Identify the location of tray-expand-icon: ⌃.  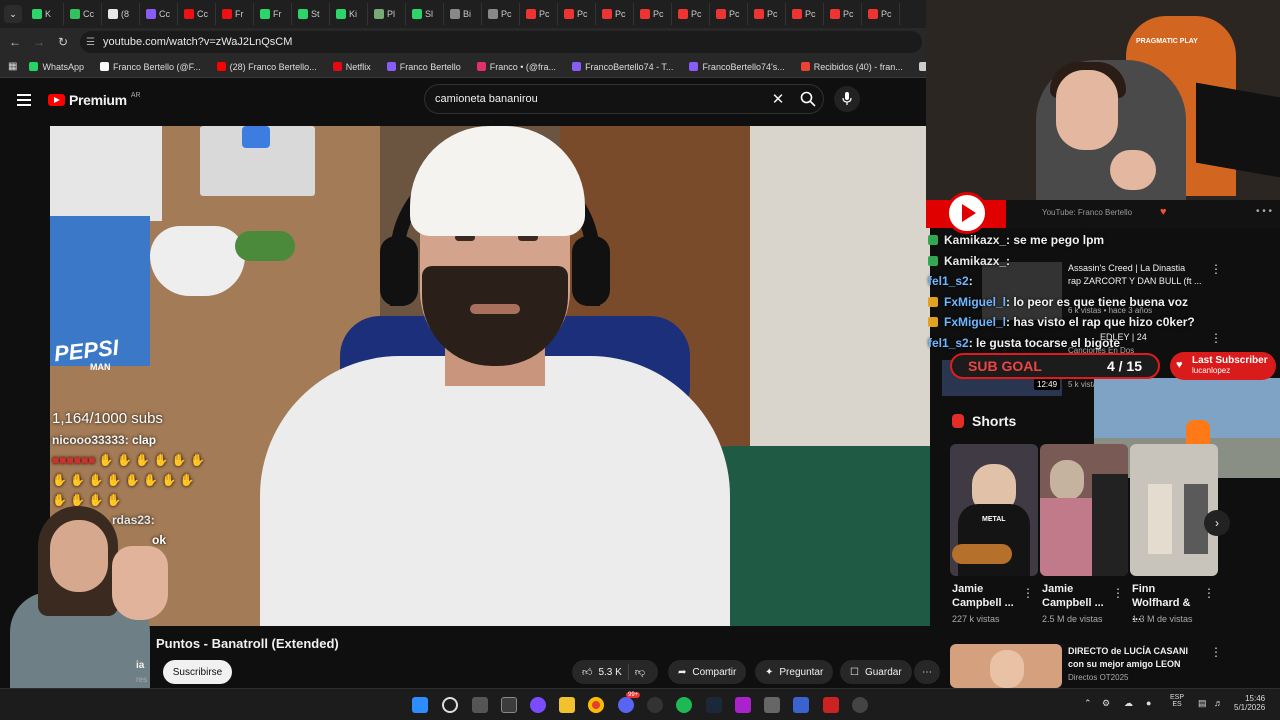
(1088, 703).